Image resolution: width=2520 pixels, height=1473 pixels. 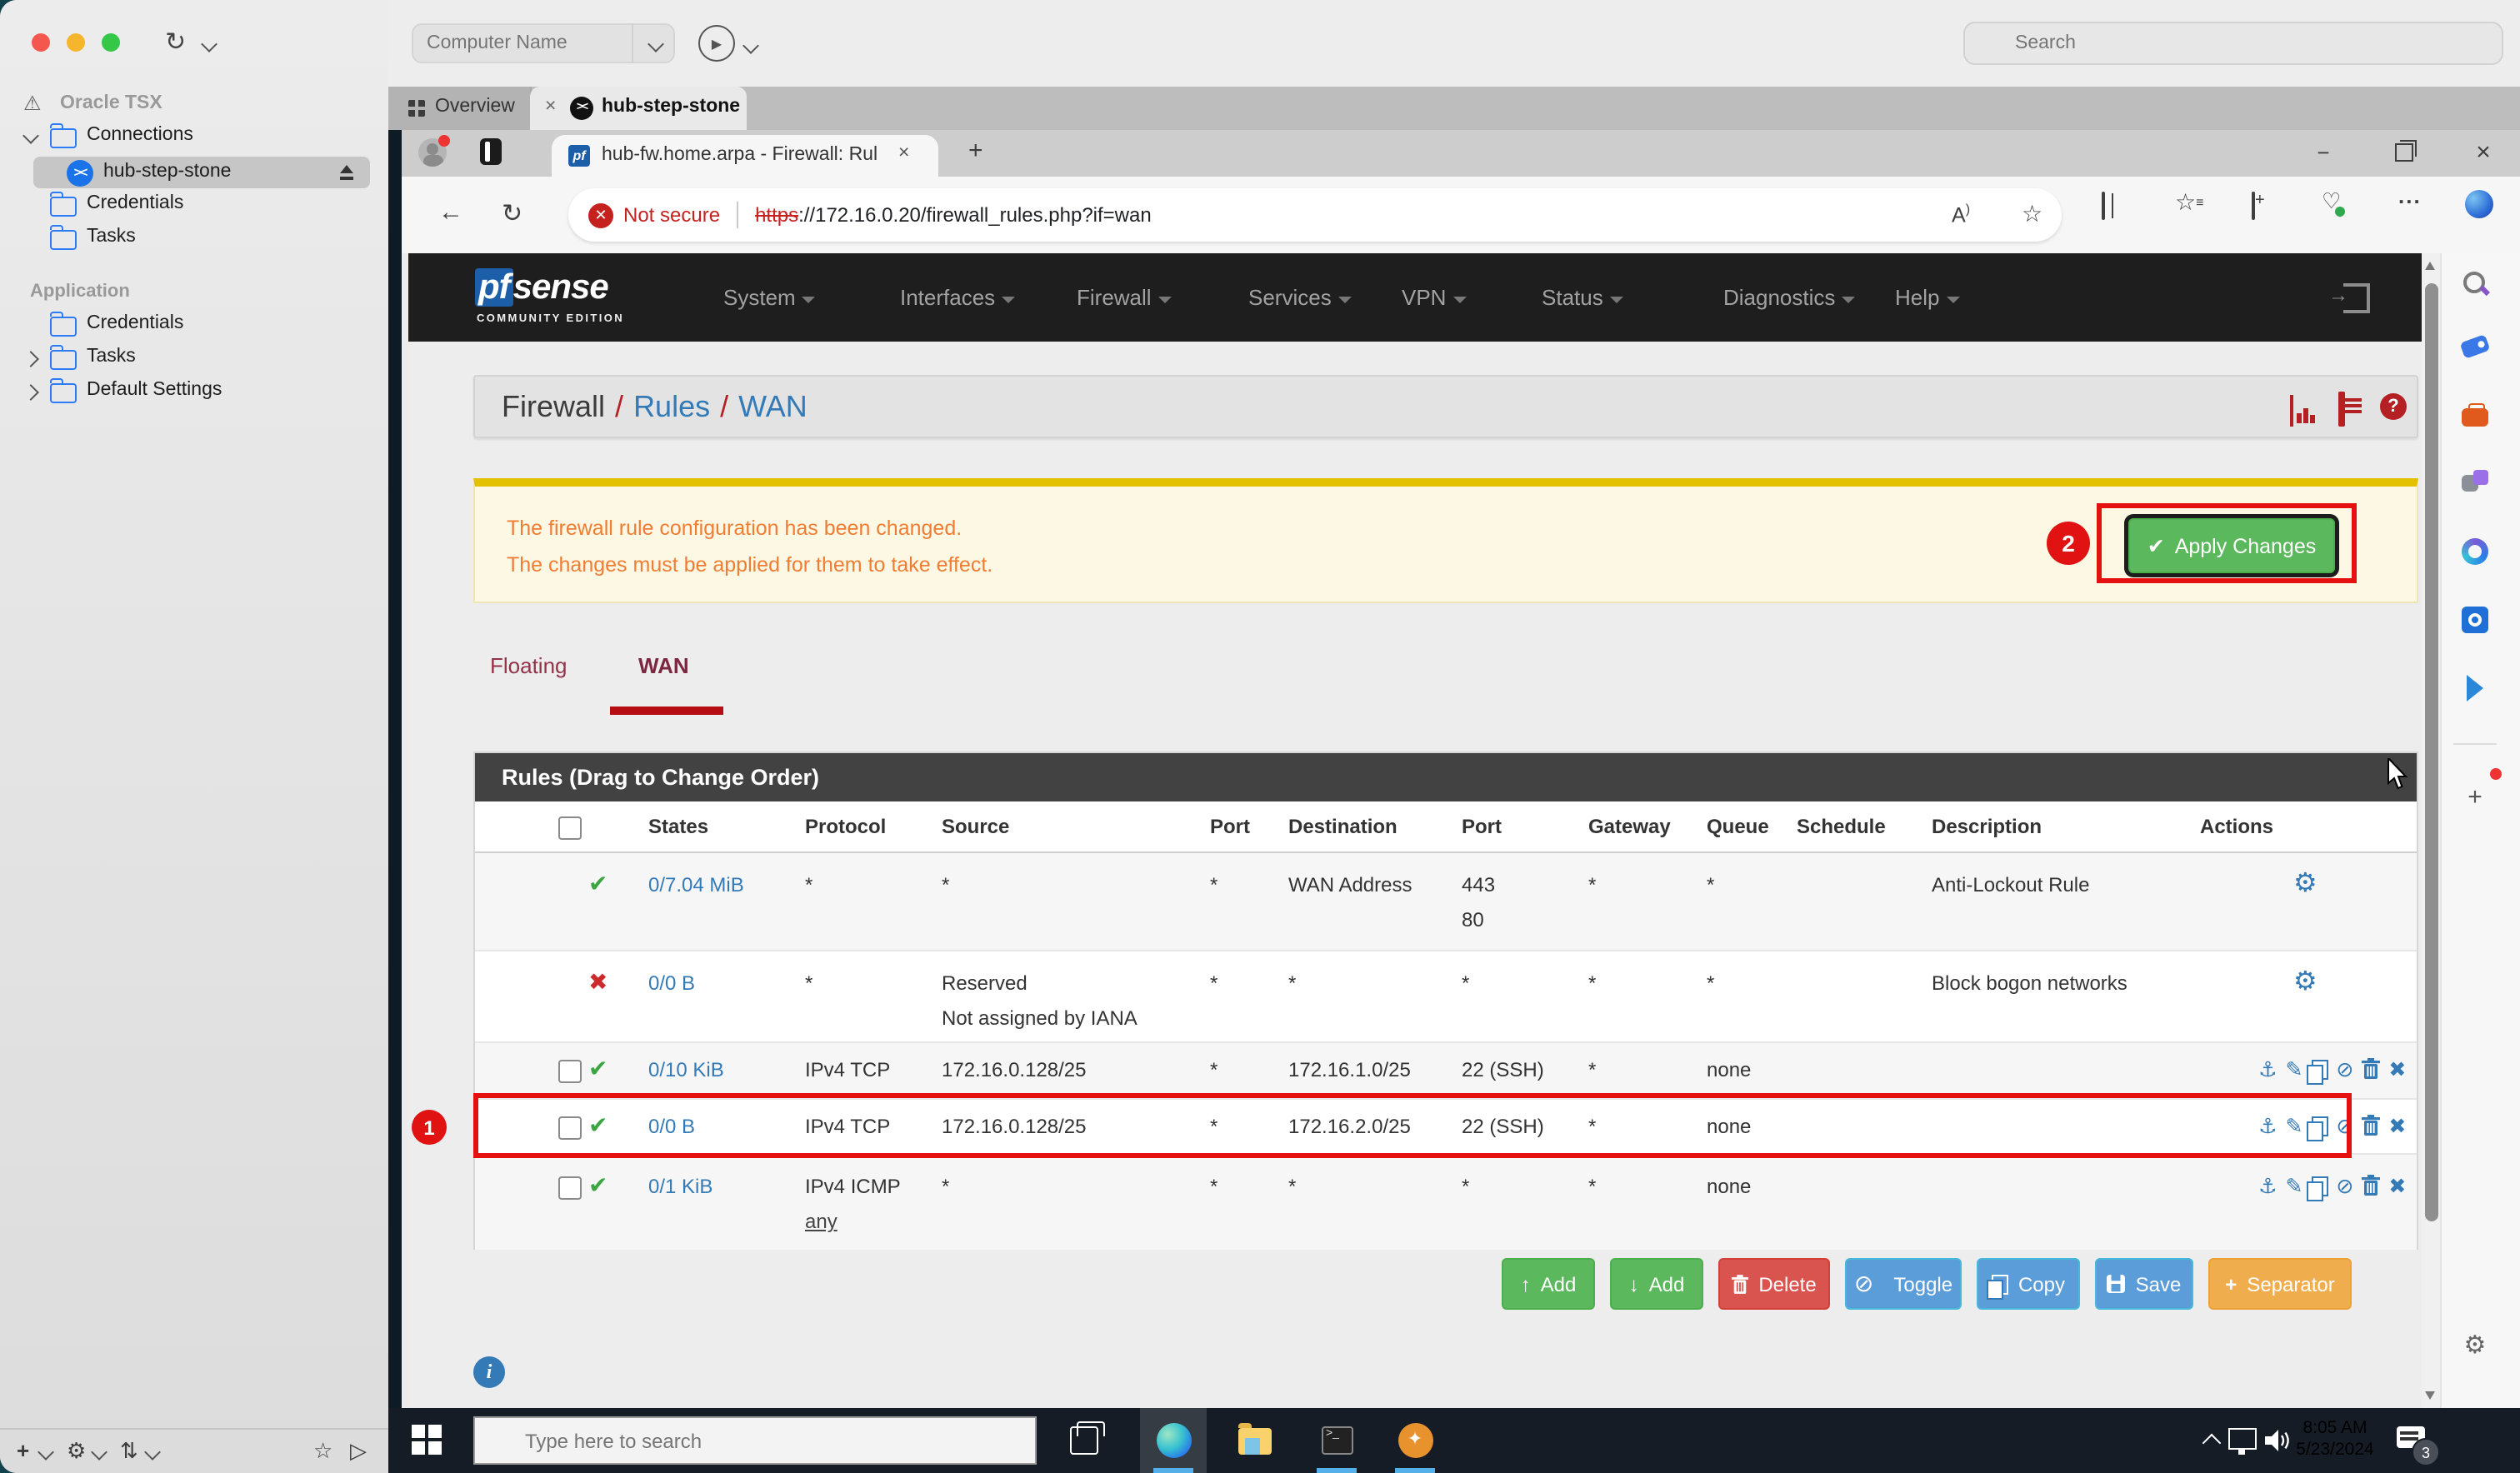 What do you see at coordinates (23, 1451) in the screenshot?
I see `add-connection-icon: +` at bounding box center [23, 1451].